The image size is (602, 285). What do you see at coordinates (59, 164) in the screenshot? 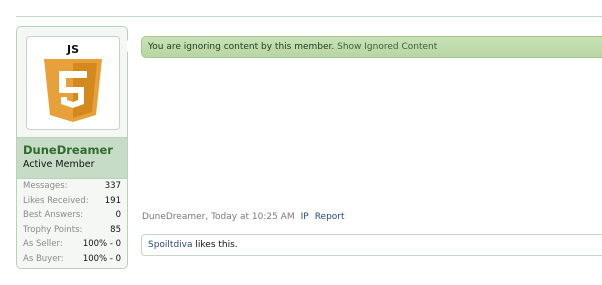
I see `user-title: Active Member` at bounding box center [59, 164].